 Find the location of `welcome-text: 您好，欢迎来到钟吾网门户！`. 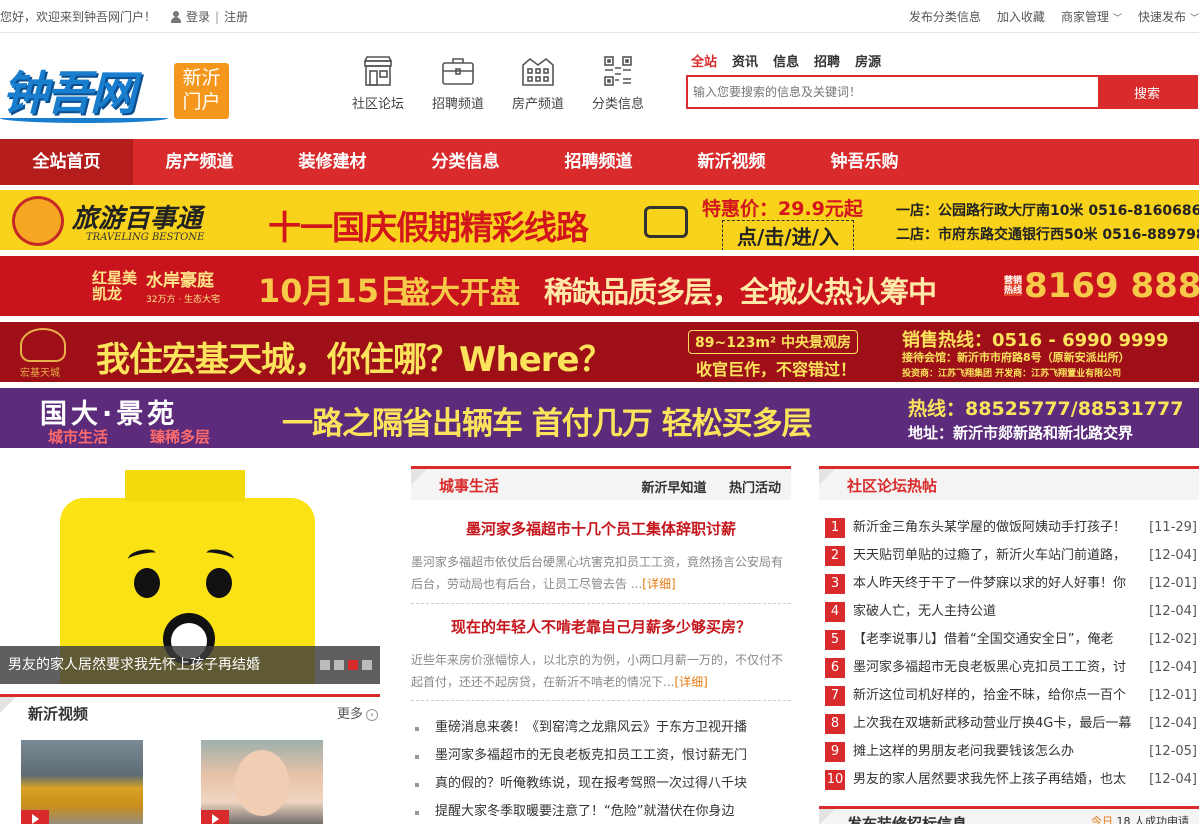

welcome-text: 您好，欢迎来到钟吾网门户！ is located at coordinates (78, 17).